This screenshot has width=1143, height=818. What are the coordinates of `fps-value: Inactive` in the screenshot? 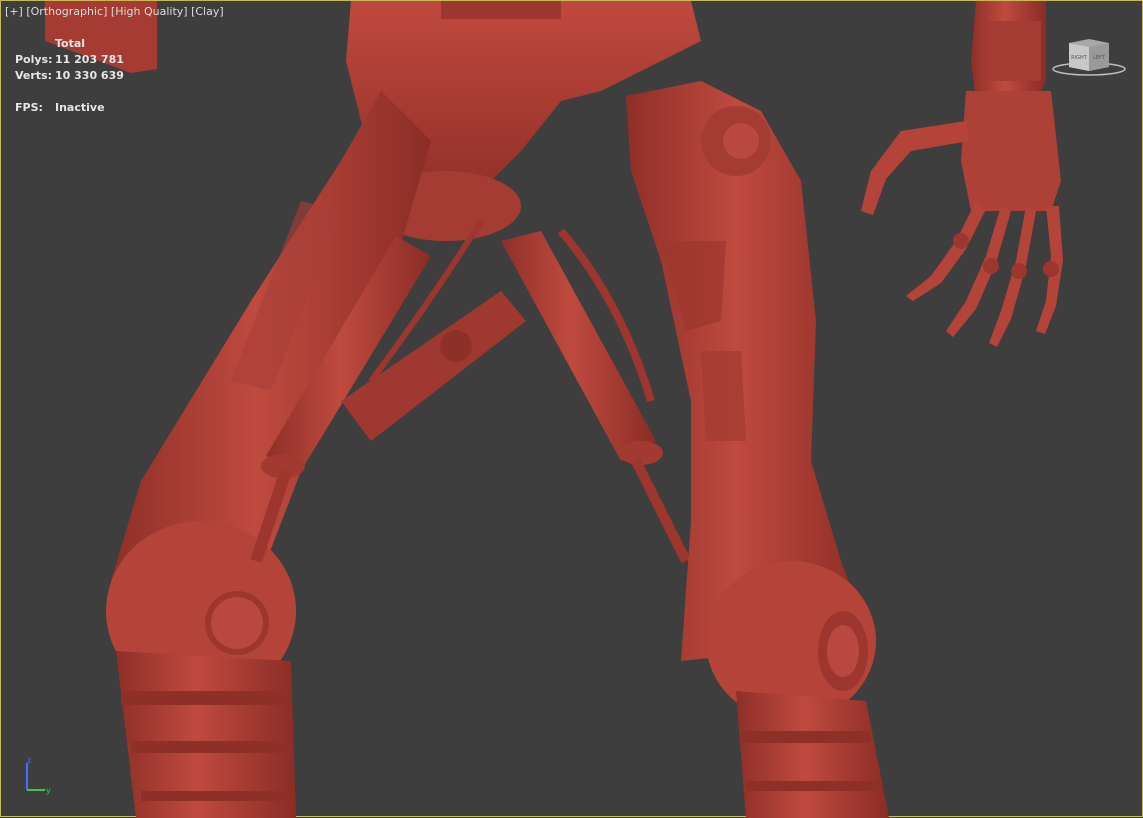 It's located at (80, 107).